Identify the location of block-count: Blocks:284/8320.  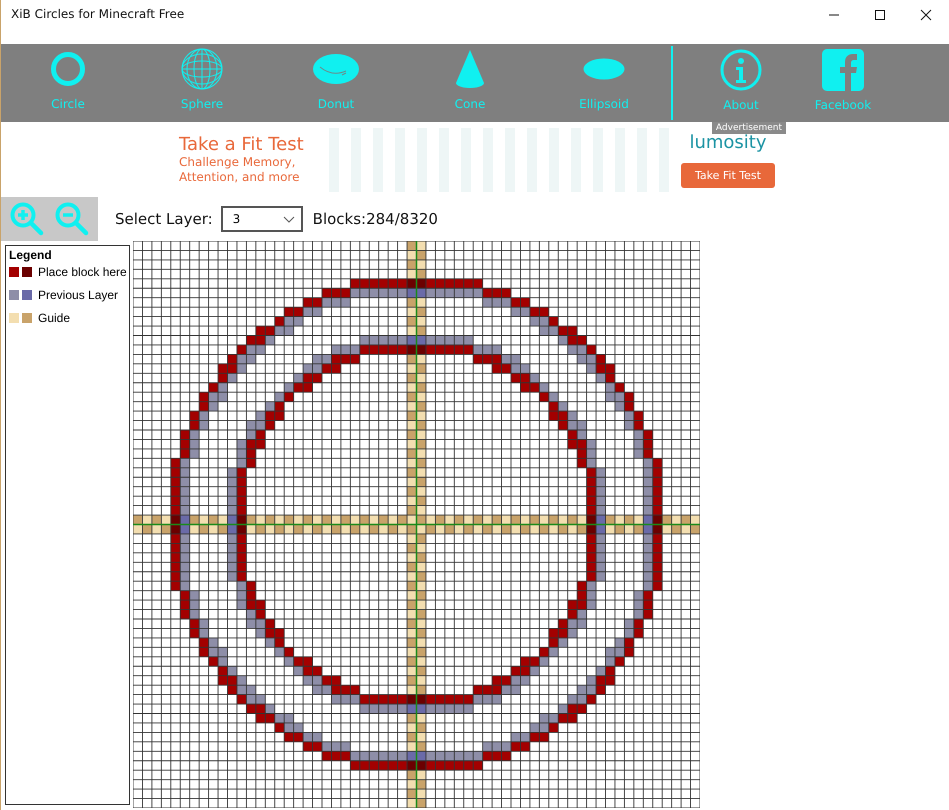
(375, 219).